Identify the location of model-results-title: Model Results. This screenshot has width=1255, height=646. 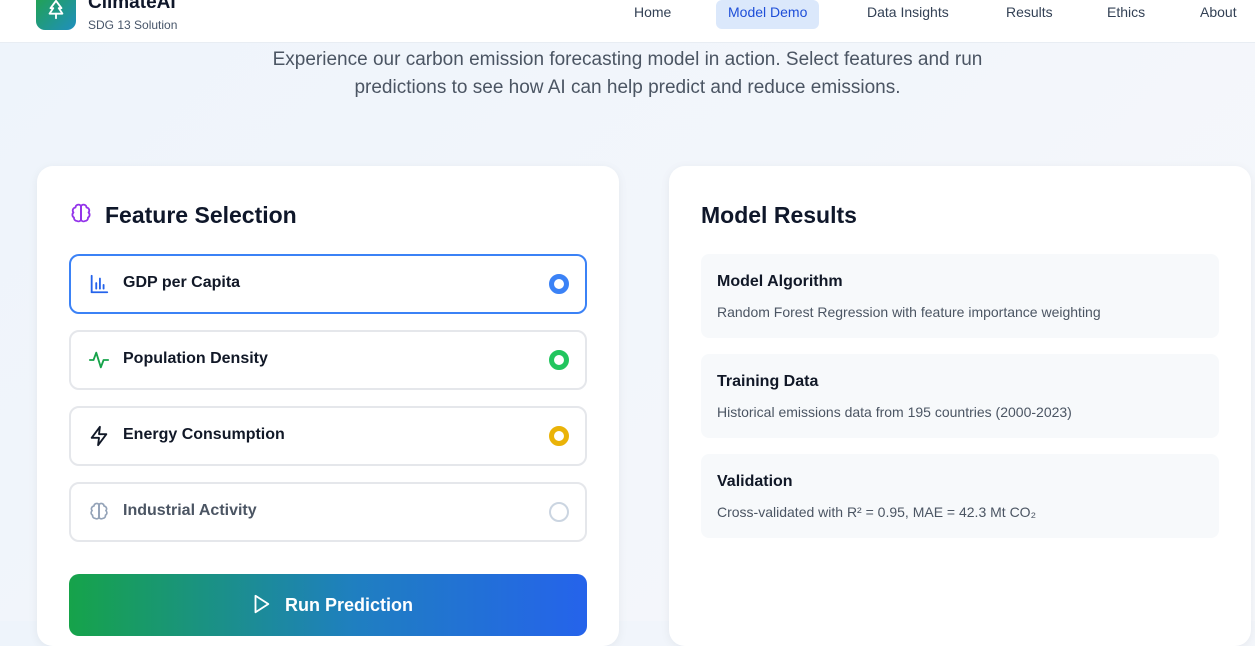
(779, 215).